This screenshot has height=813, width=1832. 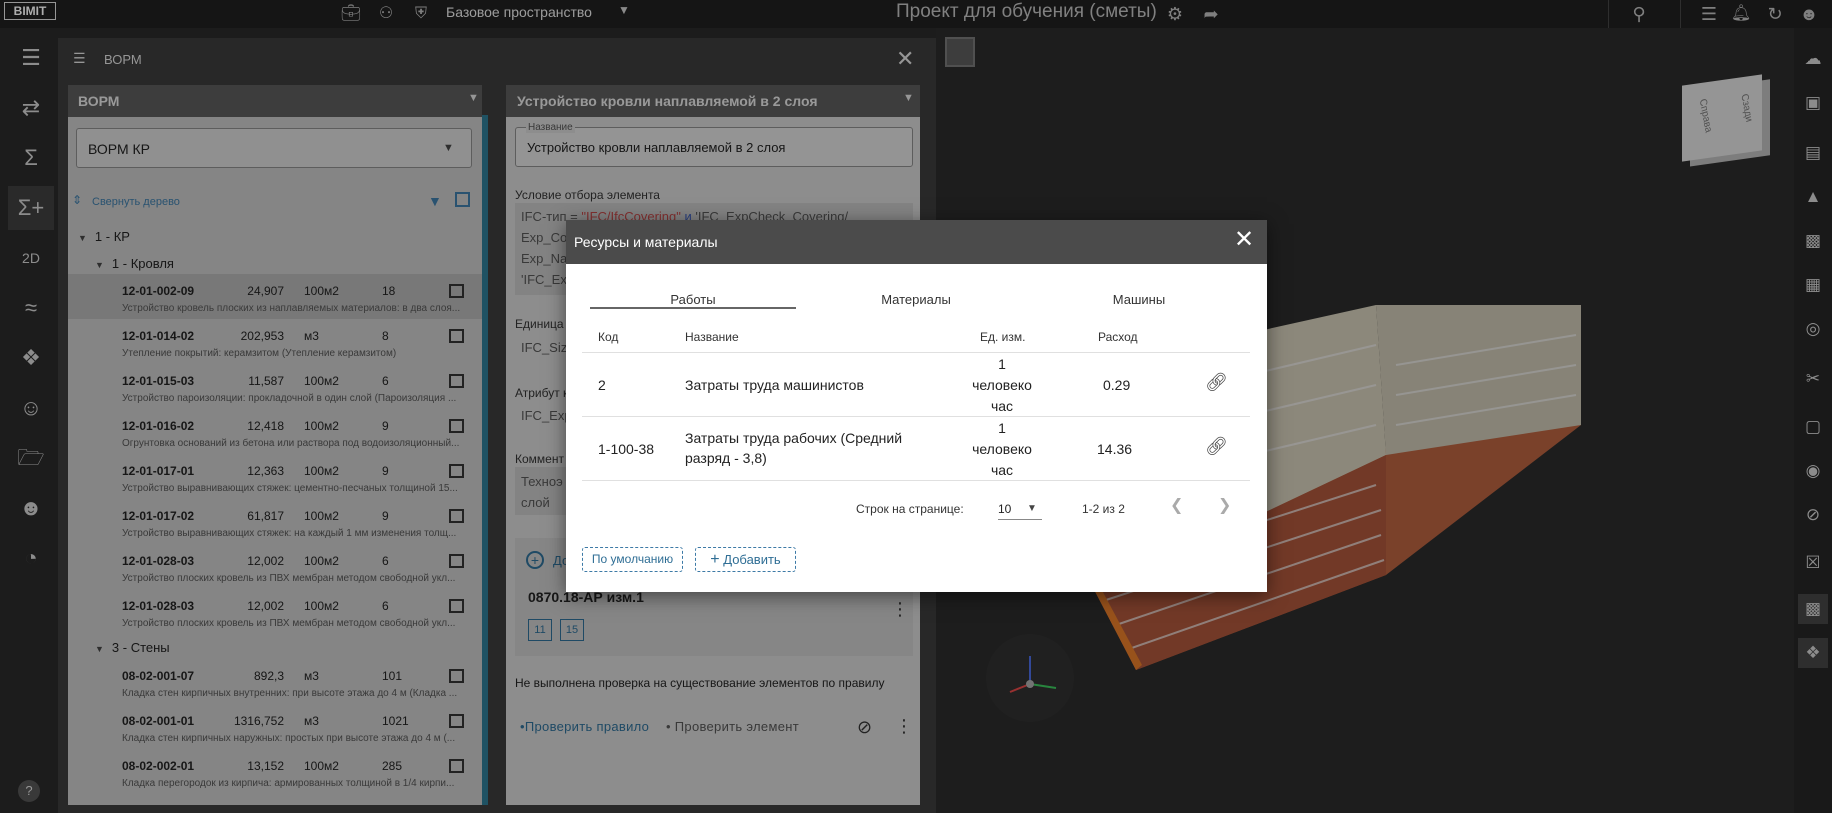 I want to click on column-header-code: Код, so click(x=608, y=337).